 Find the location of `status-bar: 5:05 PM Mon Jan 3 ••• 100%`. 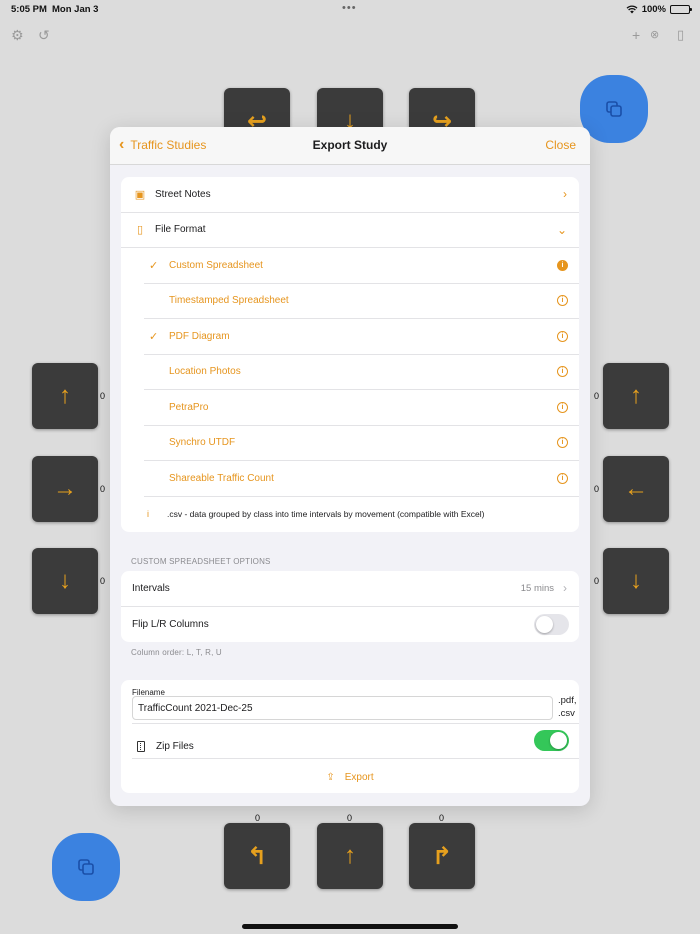

status-bar: 5:05 PM Mon Jan 3 ••• 100% is located at coordinates (350, 9).